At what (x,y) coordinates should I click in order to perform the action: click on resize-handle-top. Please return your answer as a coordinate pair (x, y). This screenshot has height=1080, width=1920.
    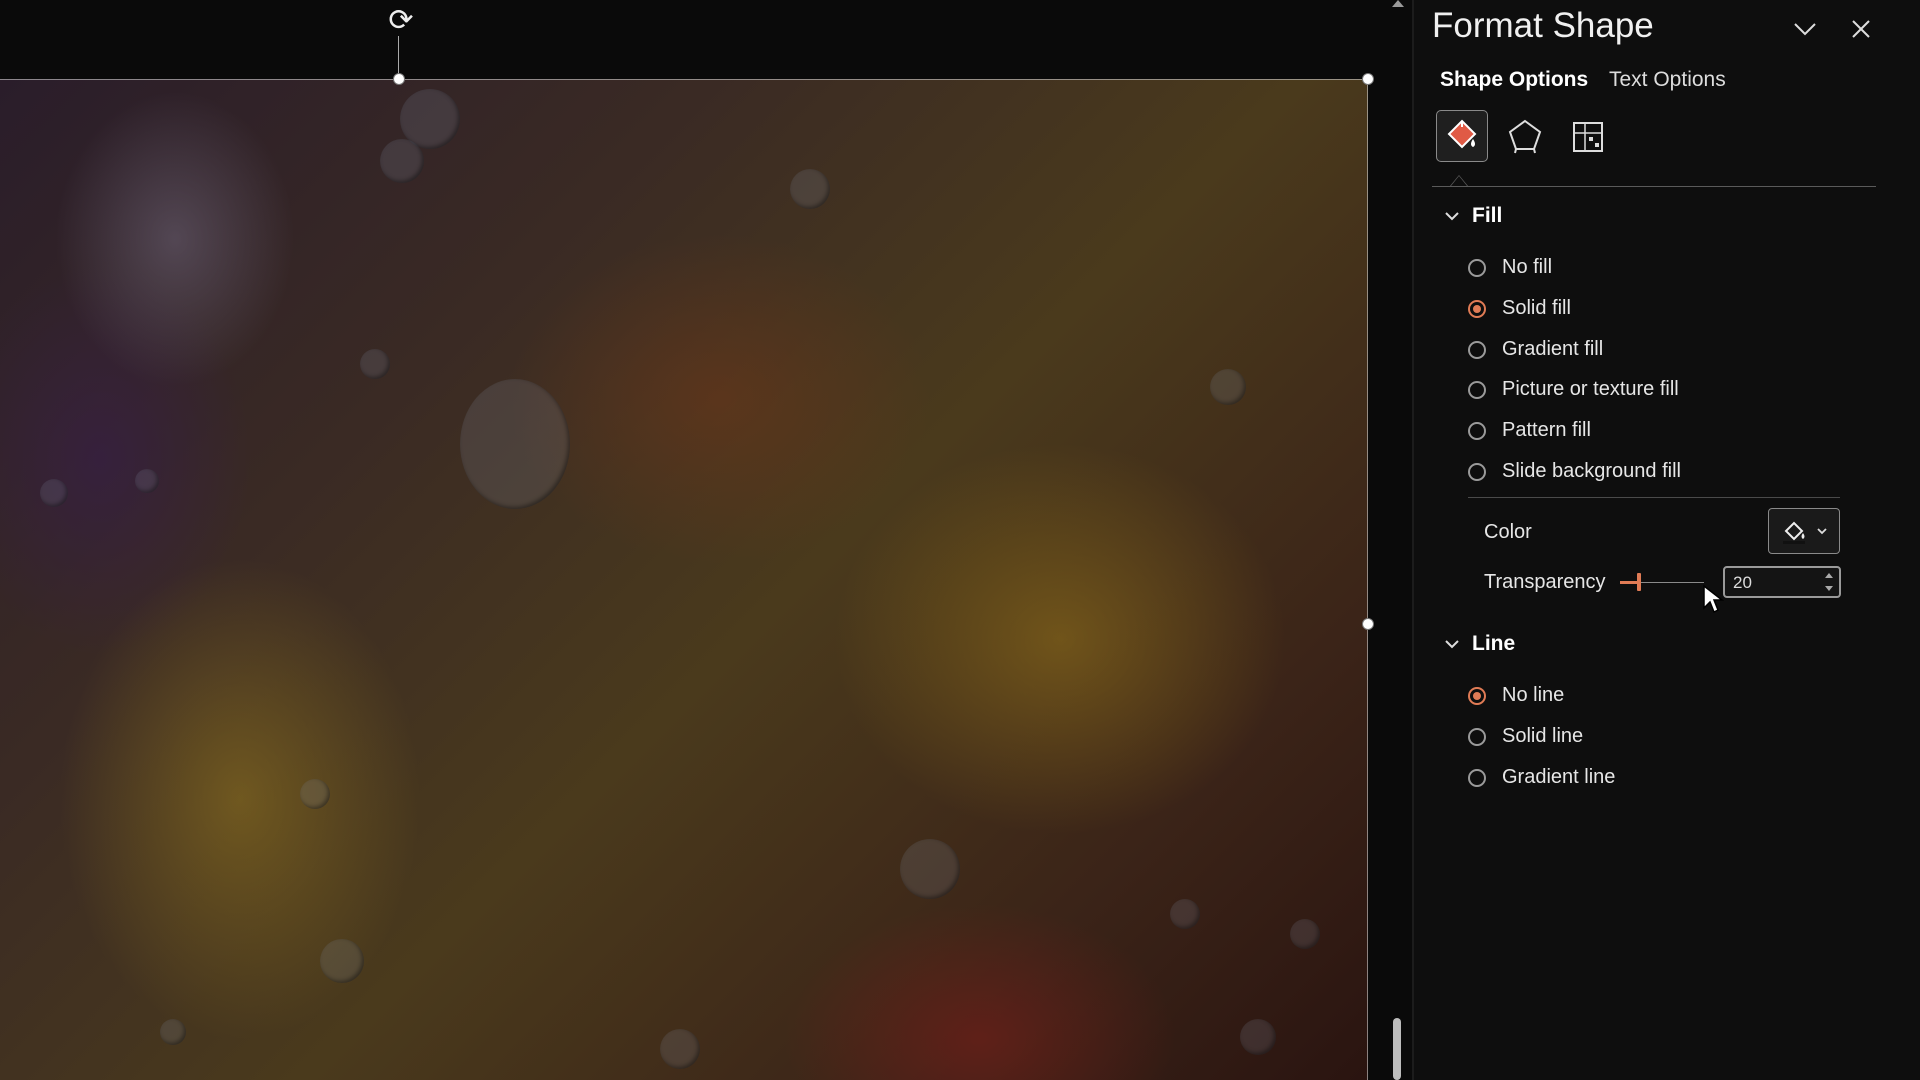
    Looking at the image, I should click on (399, 79).